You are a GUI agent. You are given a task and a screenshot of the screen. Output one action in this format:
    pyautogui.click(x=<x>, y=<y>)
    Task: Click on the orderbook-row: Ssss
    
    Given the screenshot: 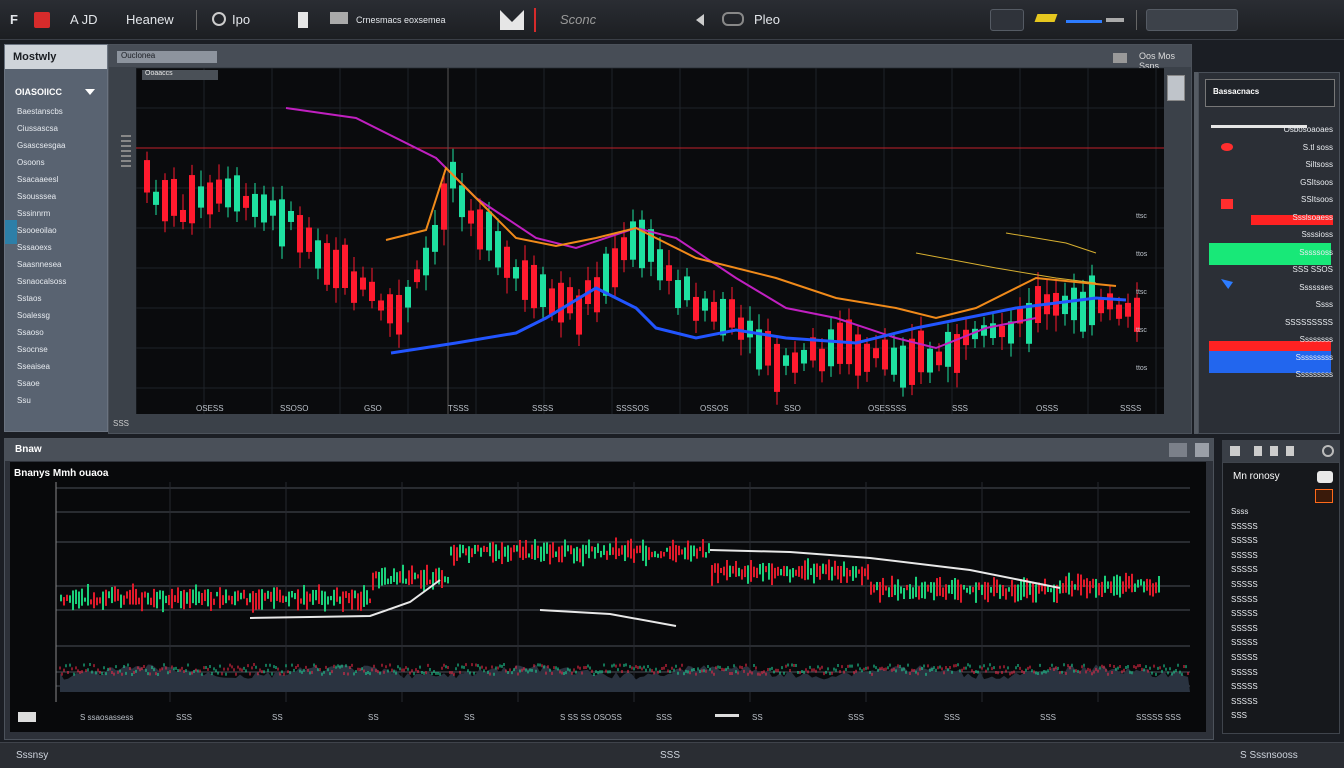 What is the action you would take?
    pyautogui.click(x=1239, y=511)
    